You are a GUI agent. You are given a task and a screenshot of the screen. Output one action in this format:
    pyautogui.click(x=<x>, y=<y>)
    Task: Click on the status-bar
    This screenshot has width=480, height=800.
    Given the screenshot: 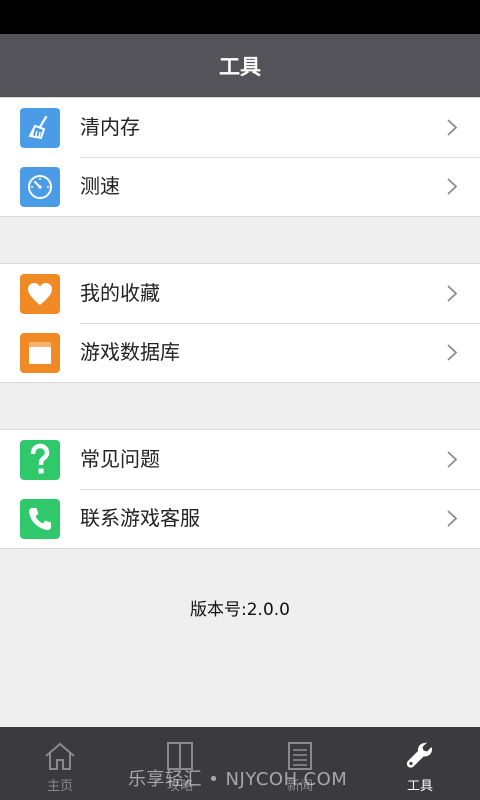 What is the action you would take?
    pyautogui.click(x=240, y=17)
    